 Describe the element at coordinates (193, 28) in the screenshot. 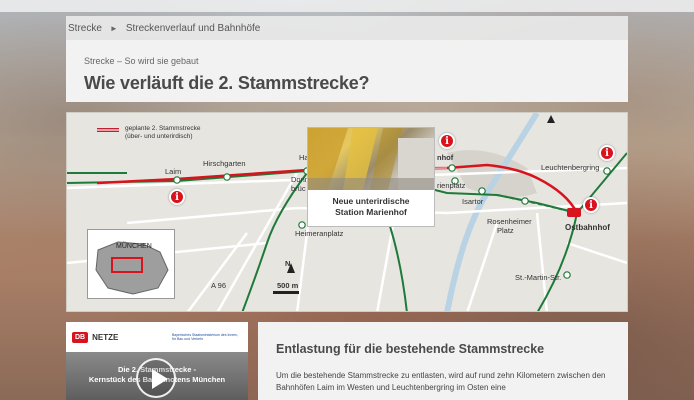

I see `breadcrumb-item-current: Streckenverlauf und Bahnhöfe` at that location.